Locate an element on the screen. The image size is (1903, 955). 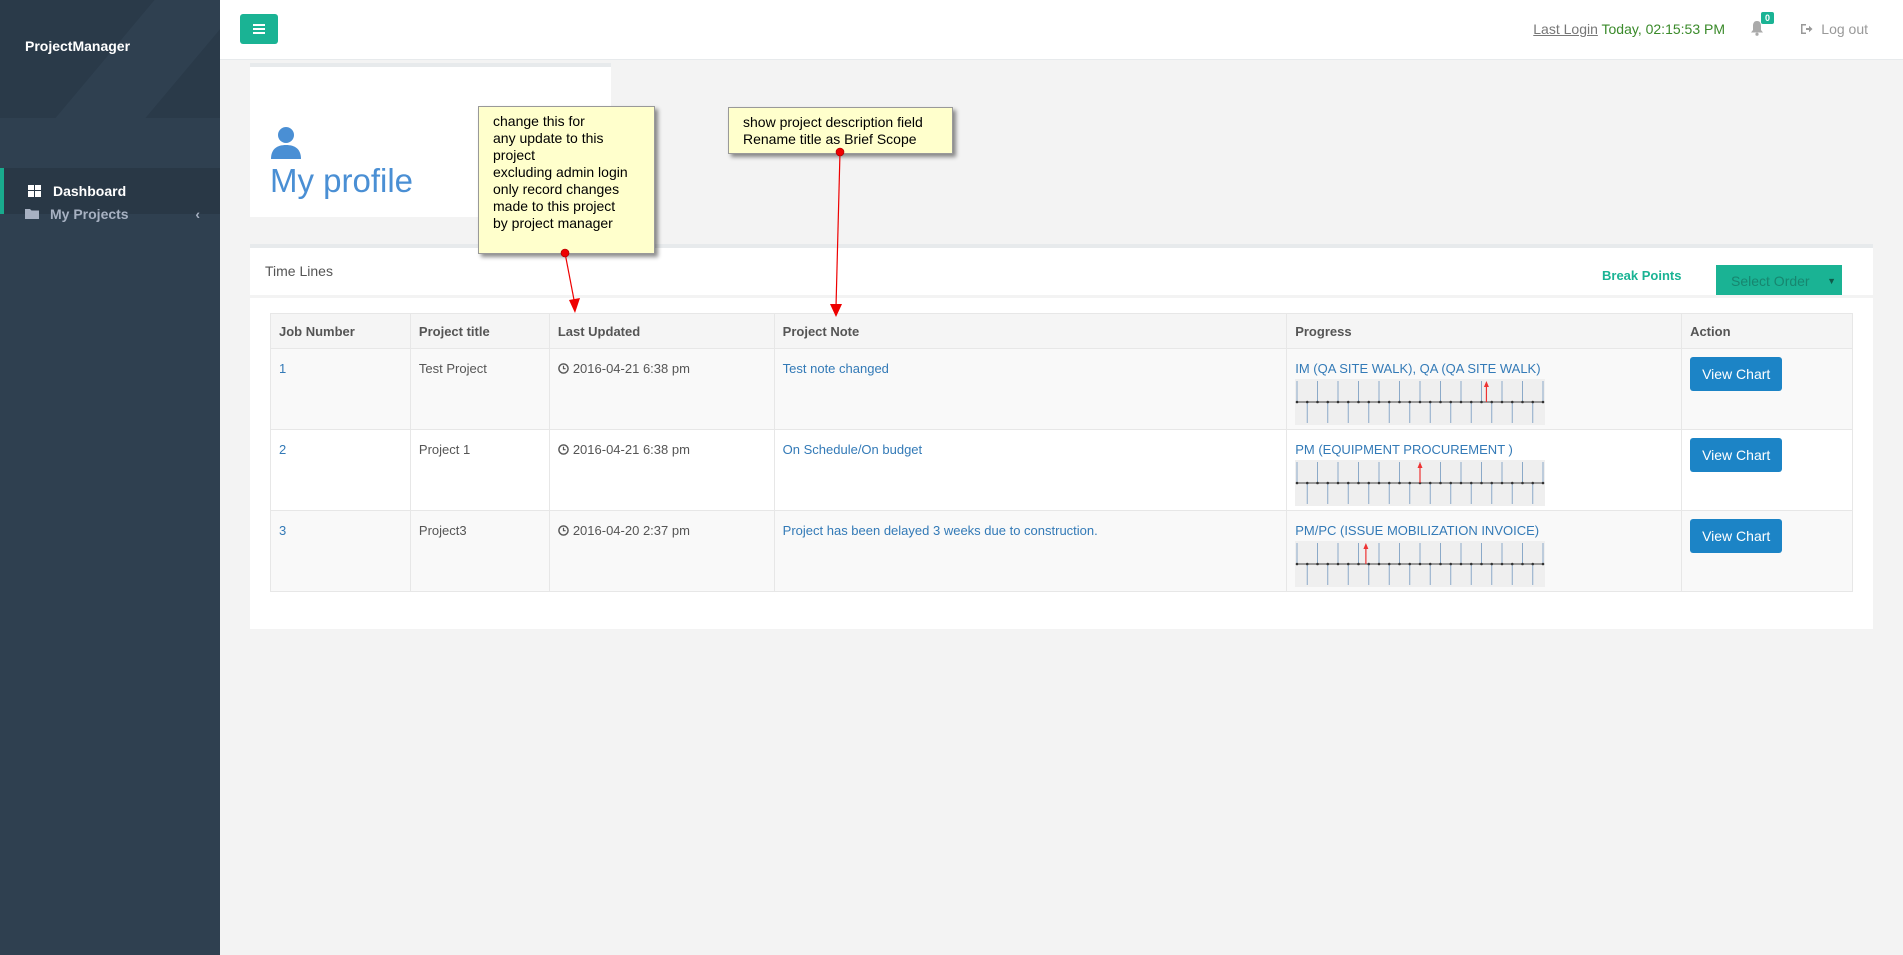
job-number-link: 2 is located at coordinates (282, 449).